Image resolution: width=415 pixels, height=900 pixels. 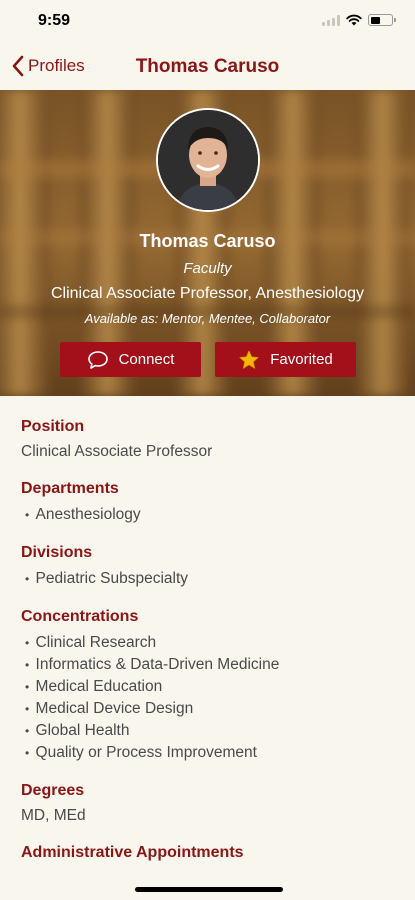 What do you see at coordinates (207, 753) in the screenshot?
I see `list-item: Quality or Process Improvement` at bounding box center [207, 753].